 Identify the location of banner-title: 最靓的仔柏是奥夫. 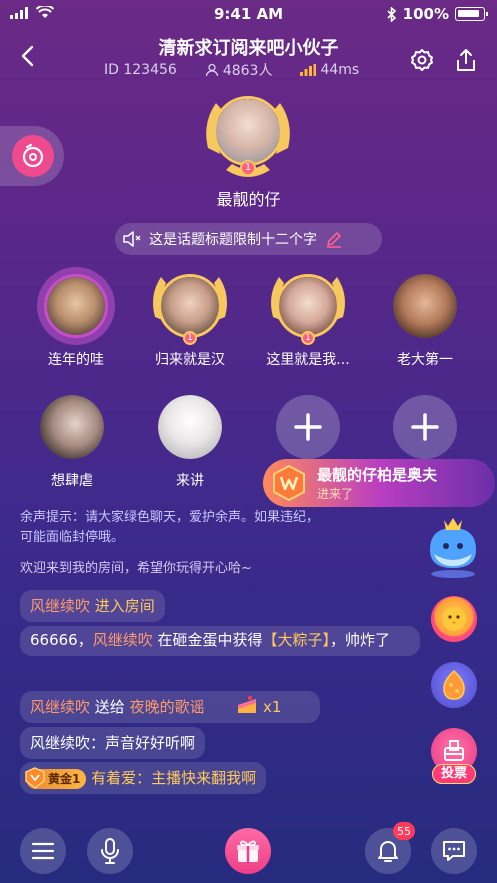
(377, 475).